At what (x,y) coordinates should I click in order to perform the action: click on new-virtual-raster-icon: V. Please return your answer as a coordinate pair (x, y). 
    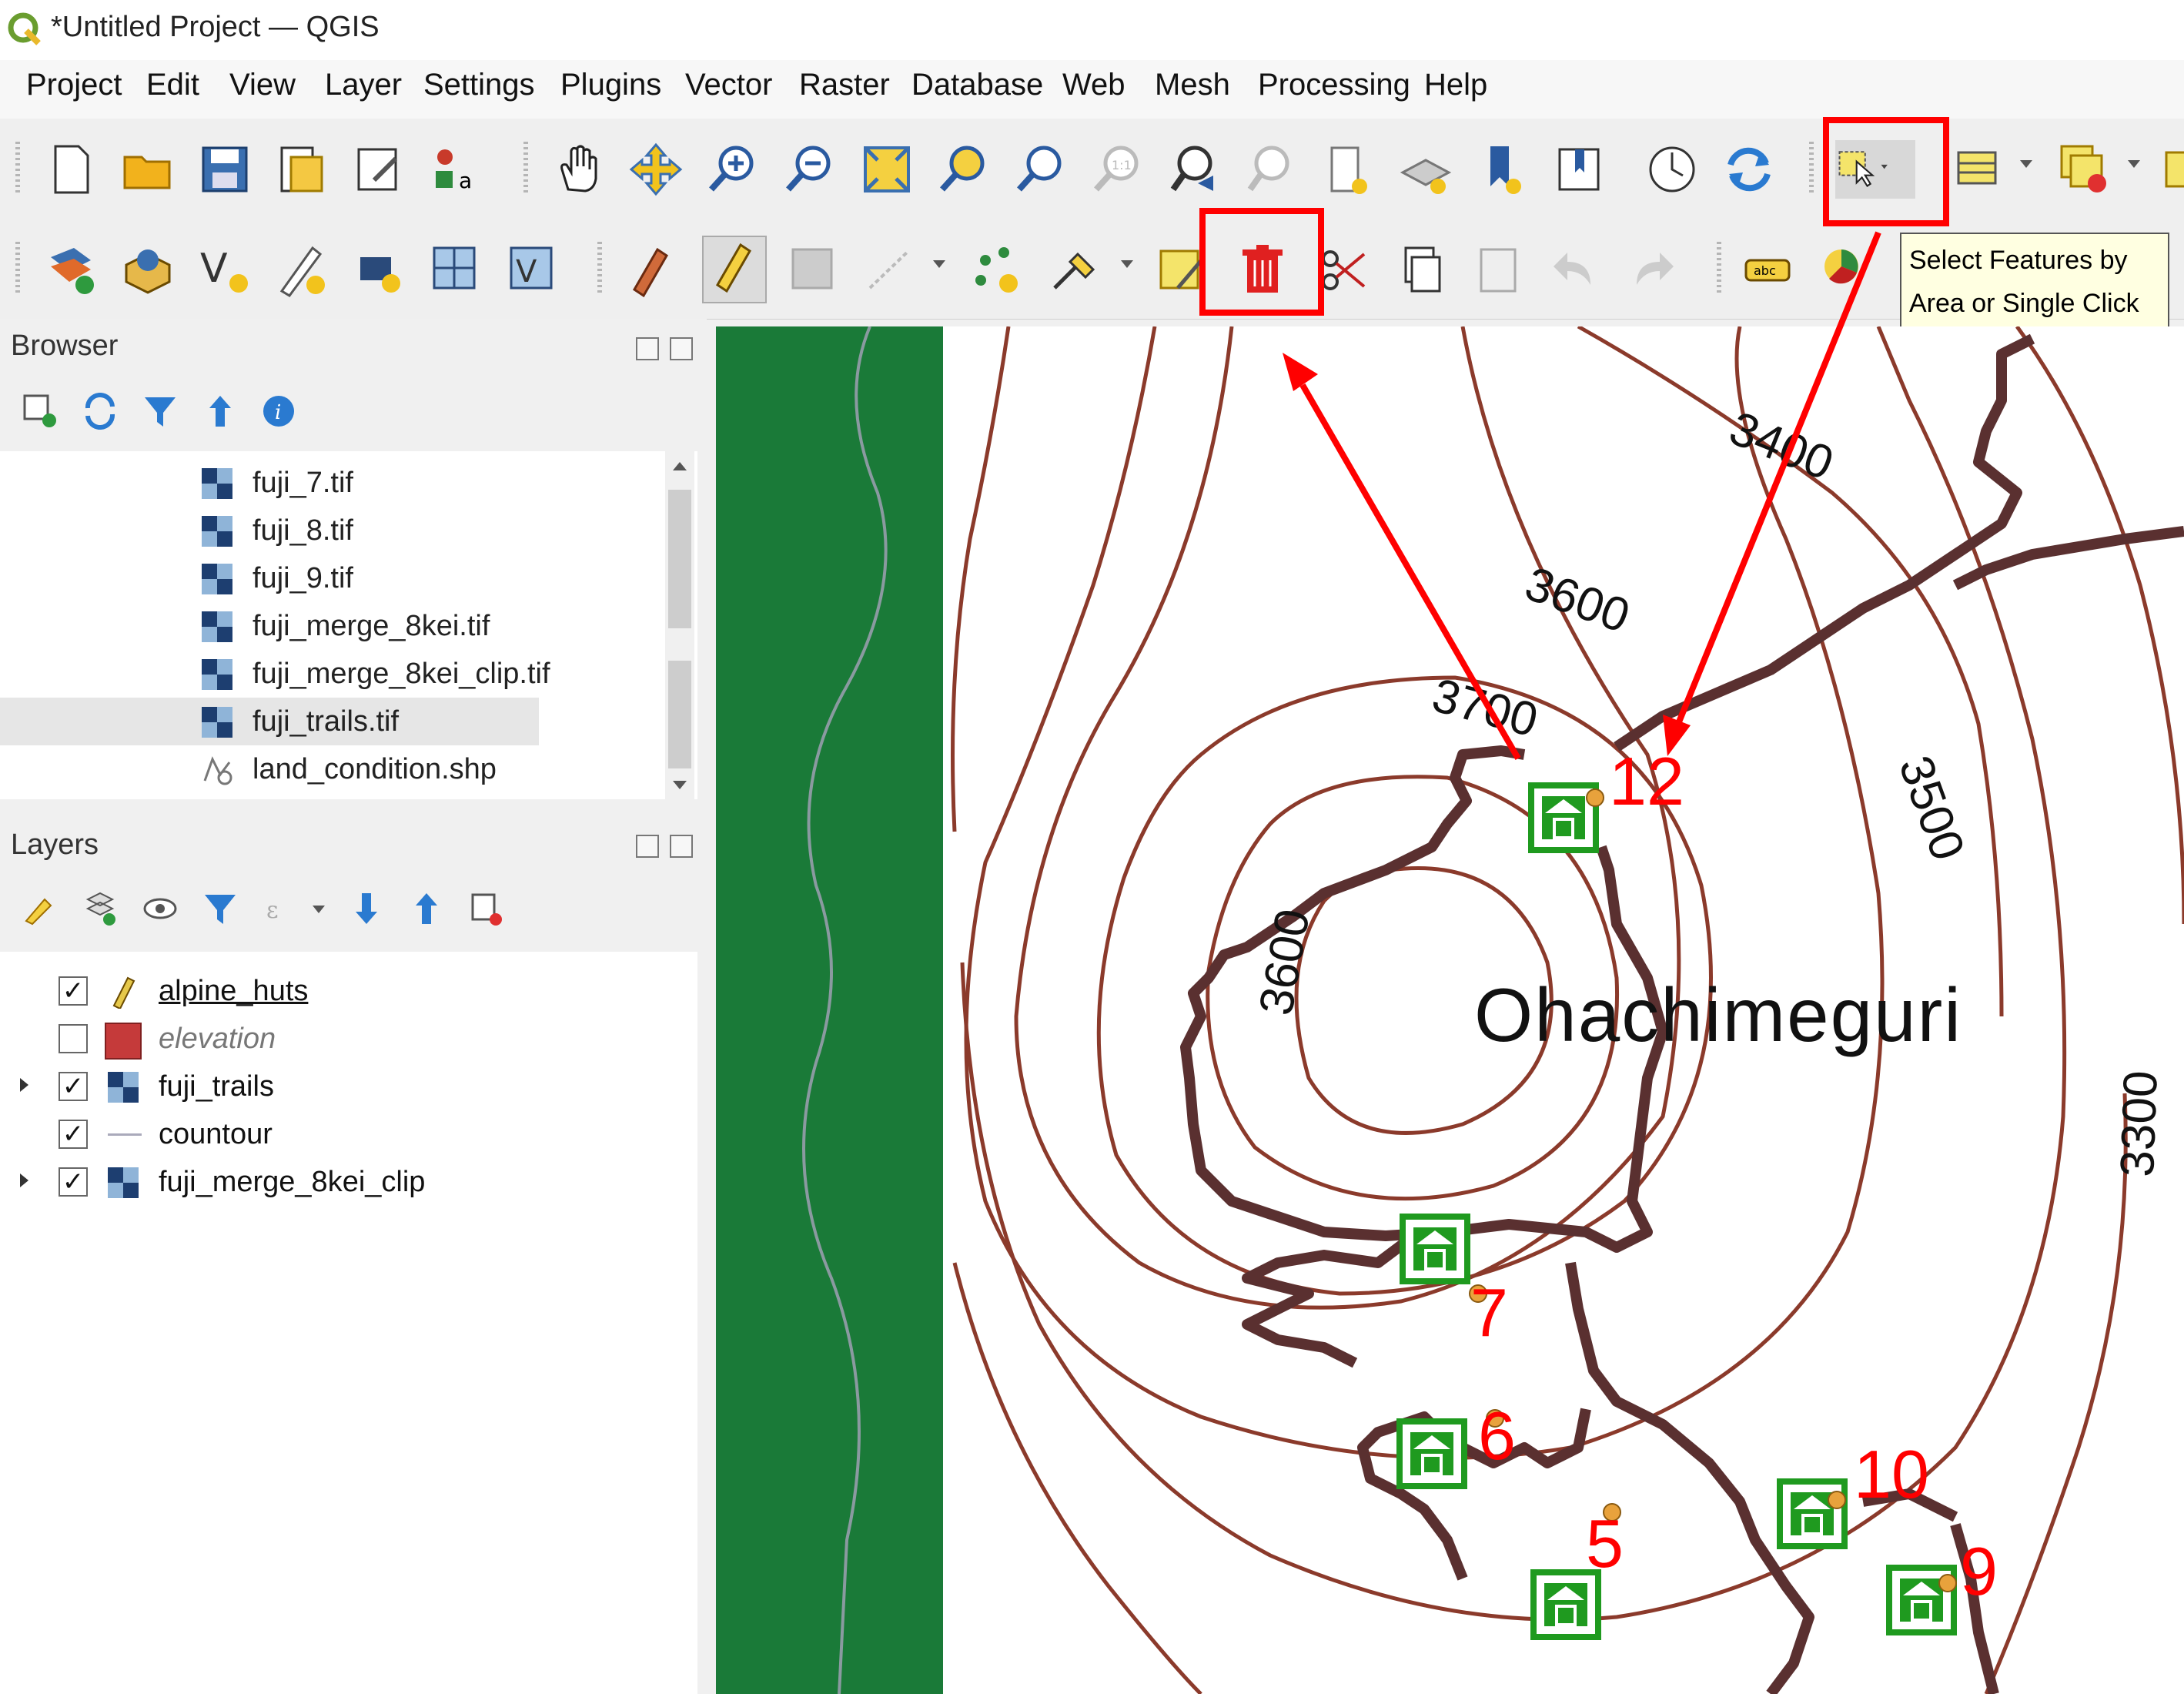
    Looking at the image, I should click on (533, 269).